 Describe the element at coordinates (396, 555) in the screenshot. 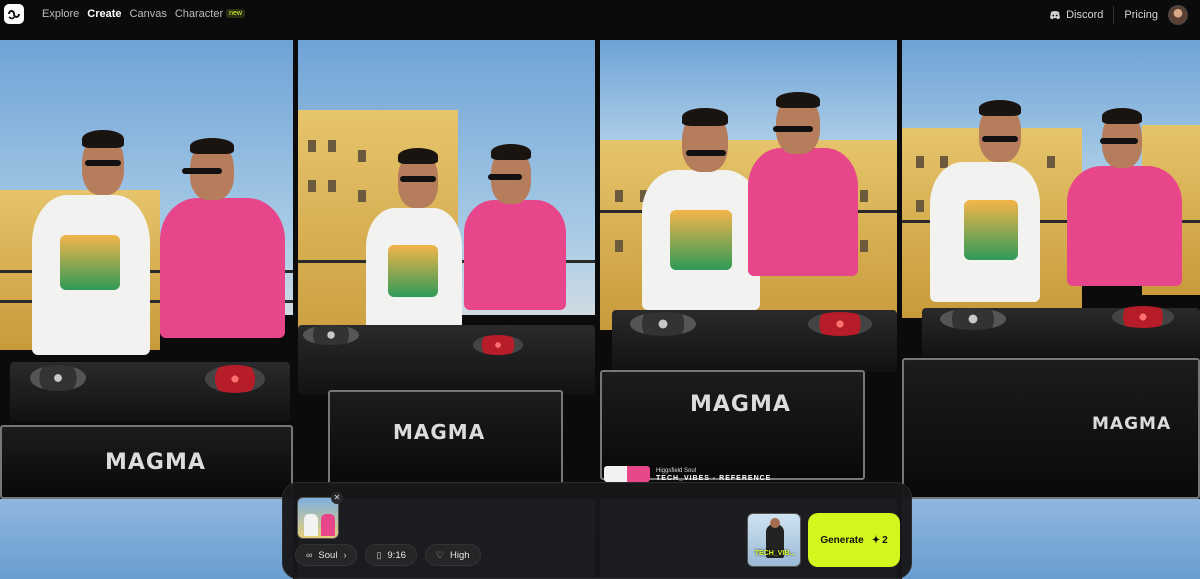

I see `aspect-ratio-label: 9:16` at that location.